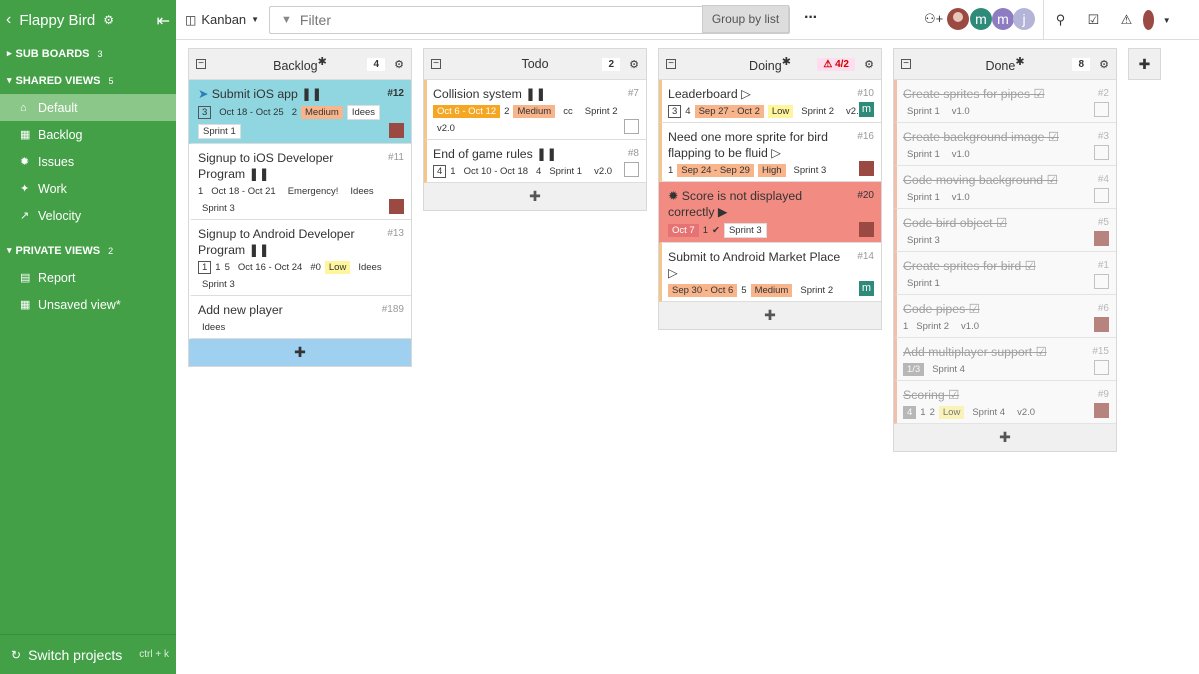  Describe the element at coordinates (1005, 273) in the screenshot. I see `card: Create sprites for bird ☑ #1 Sprint 1` at that location.